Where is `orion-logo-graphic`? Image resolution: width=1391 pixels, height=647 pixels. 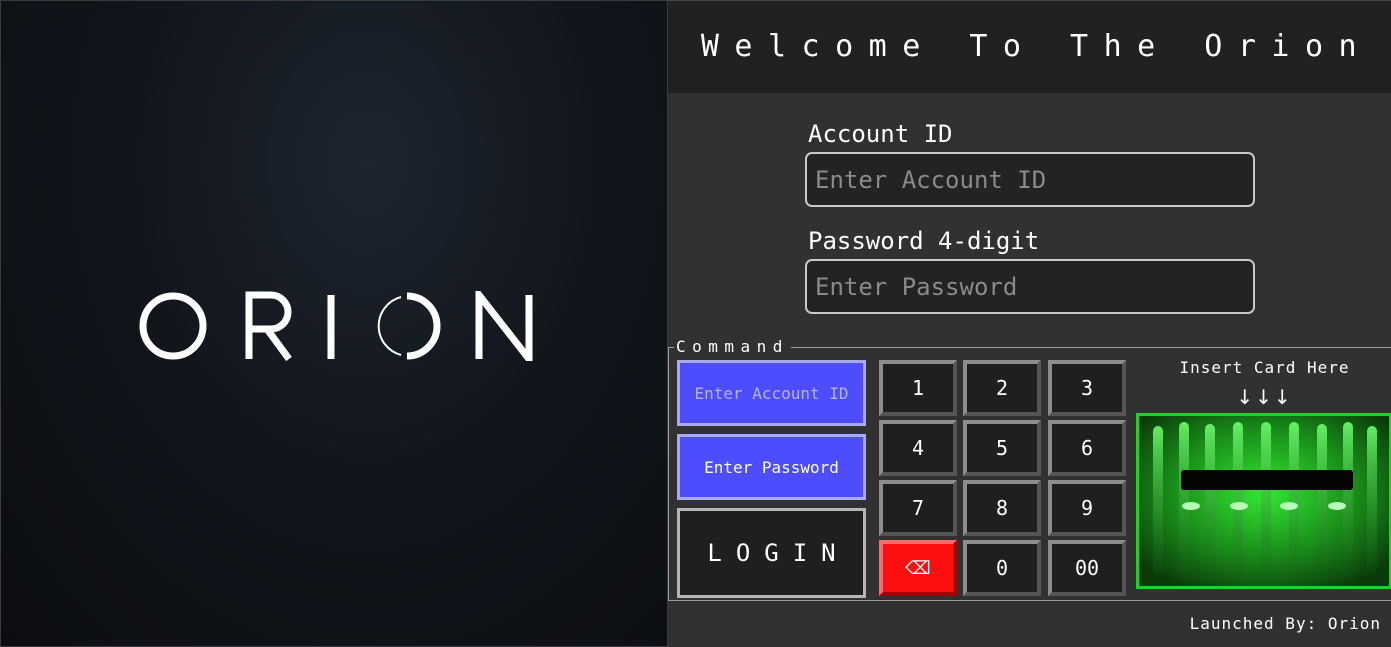
orion-logo-graphic is located at coordinates (336, 326).